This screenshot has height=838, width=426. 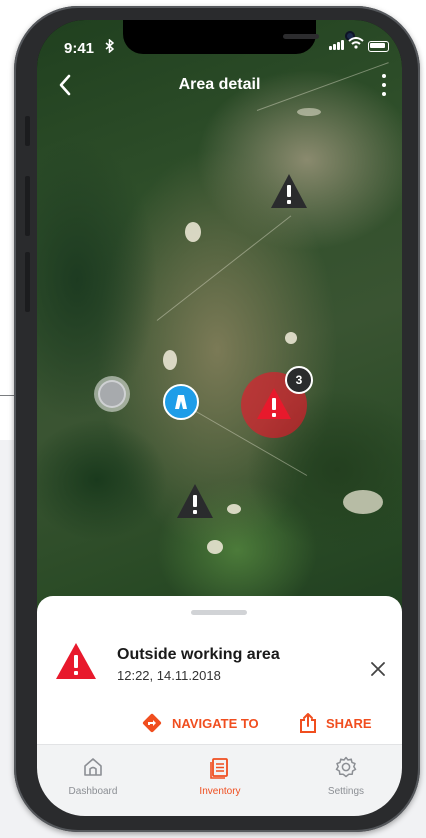 I want to click on battery-icon, so click(x=378, y=46).